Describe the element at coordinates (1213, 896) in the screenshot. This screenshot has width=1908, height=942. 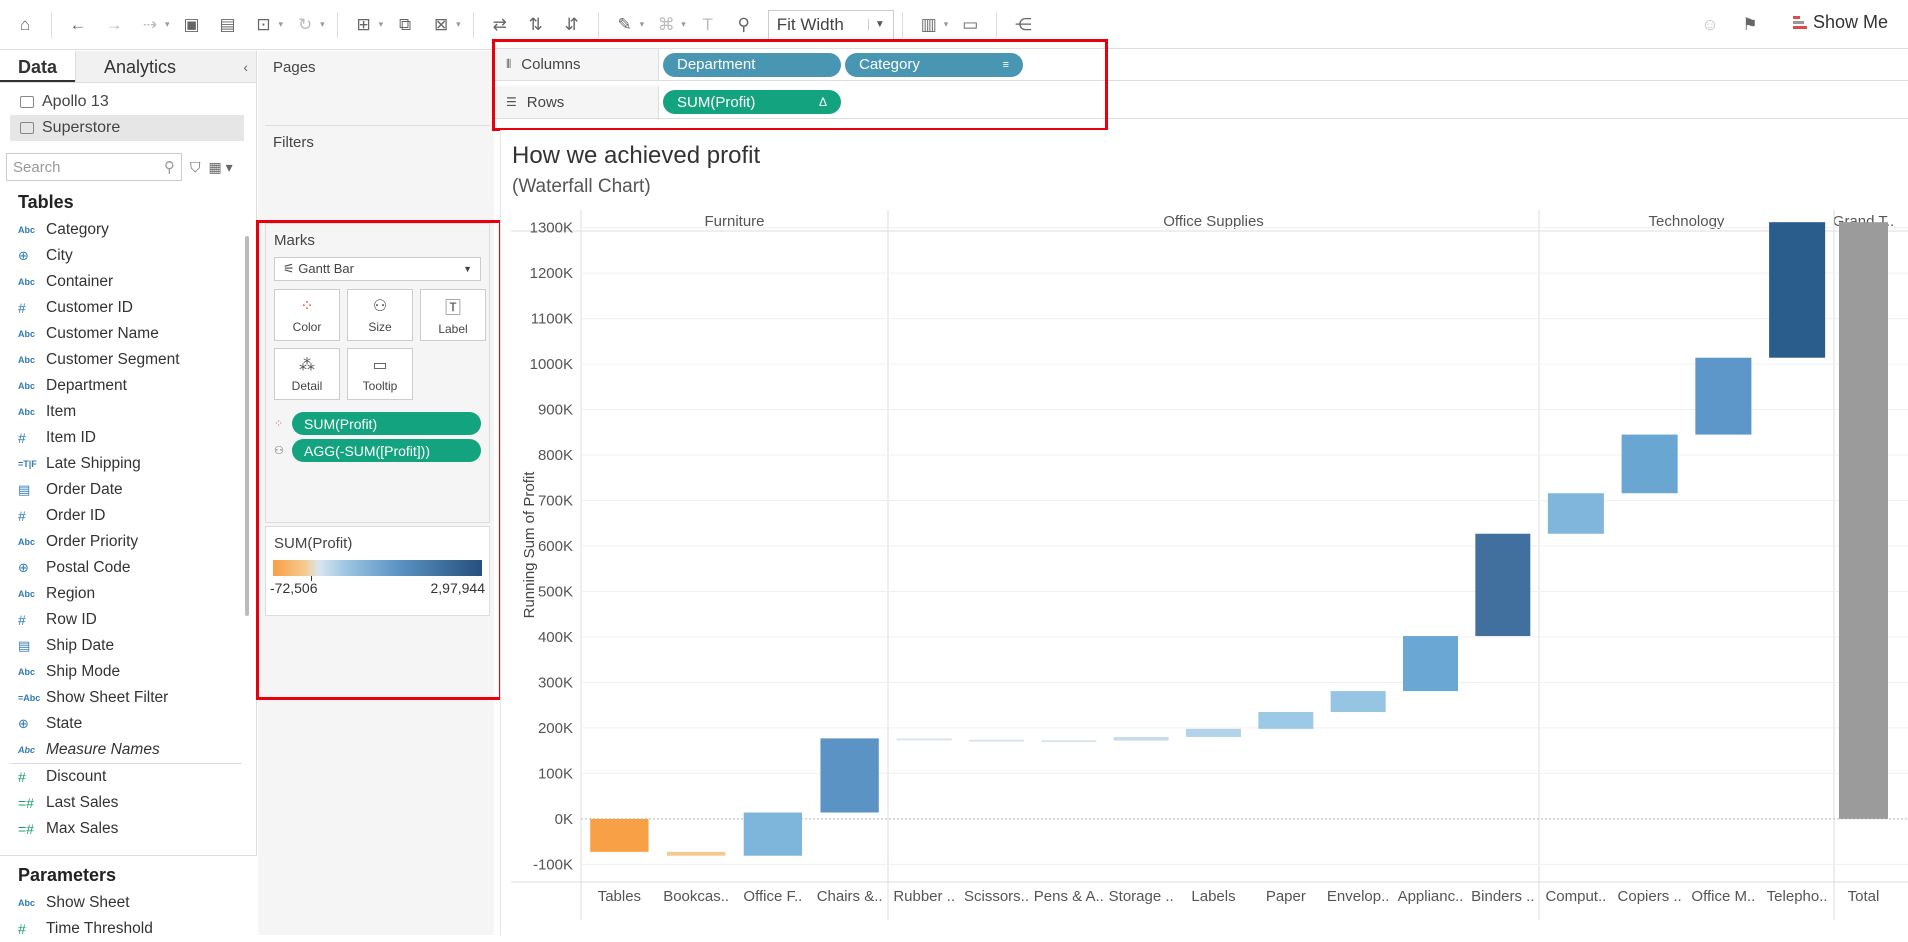
I see `x-tick-label: Labels` at that location.